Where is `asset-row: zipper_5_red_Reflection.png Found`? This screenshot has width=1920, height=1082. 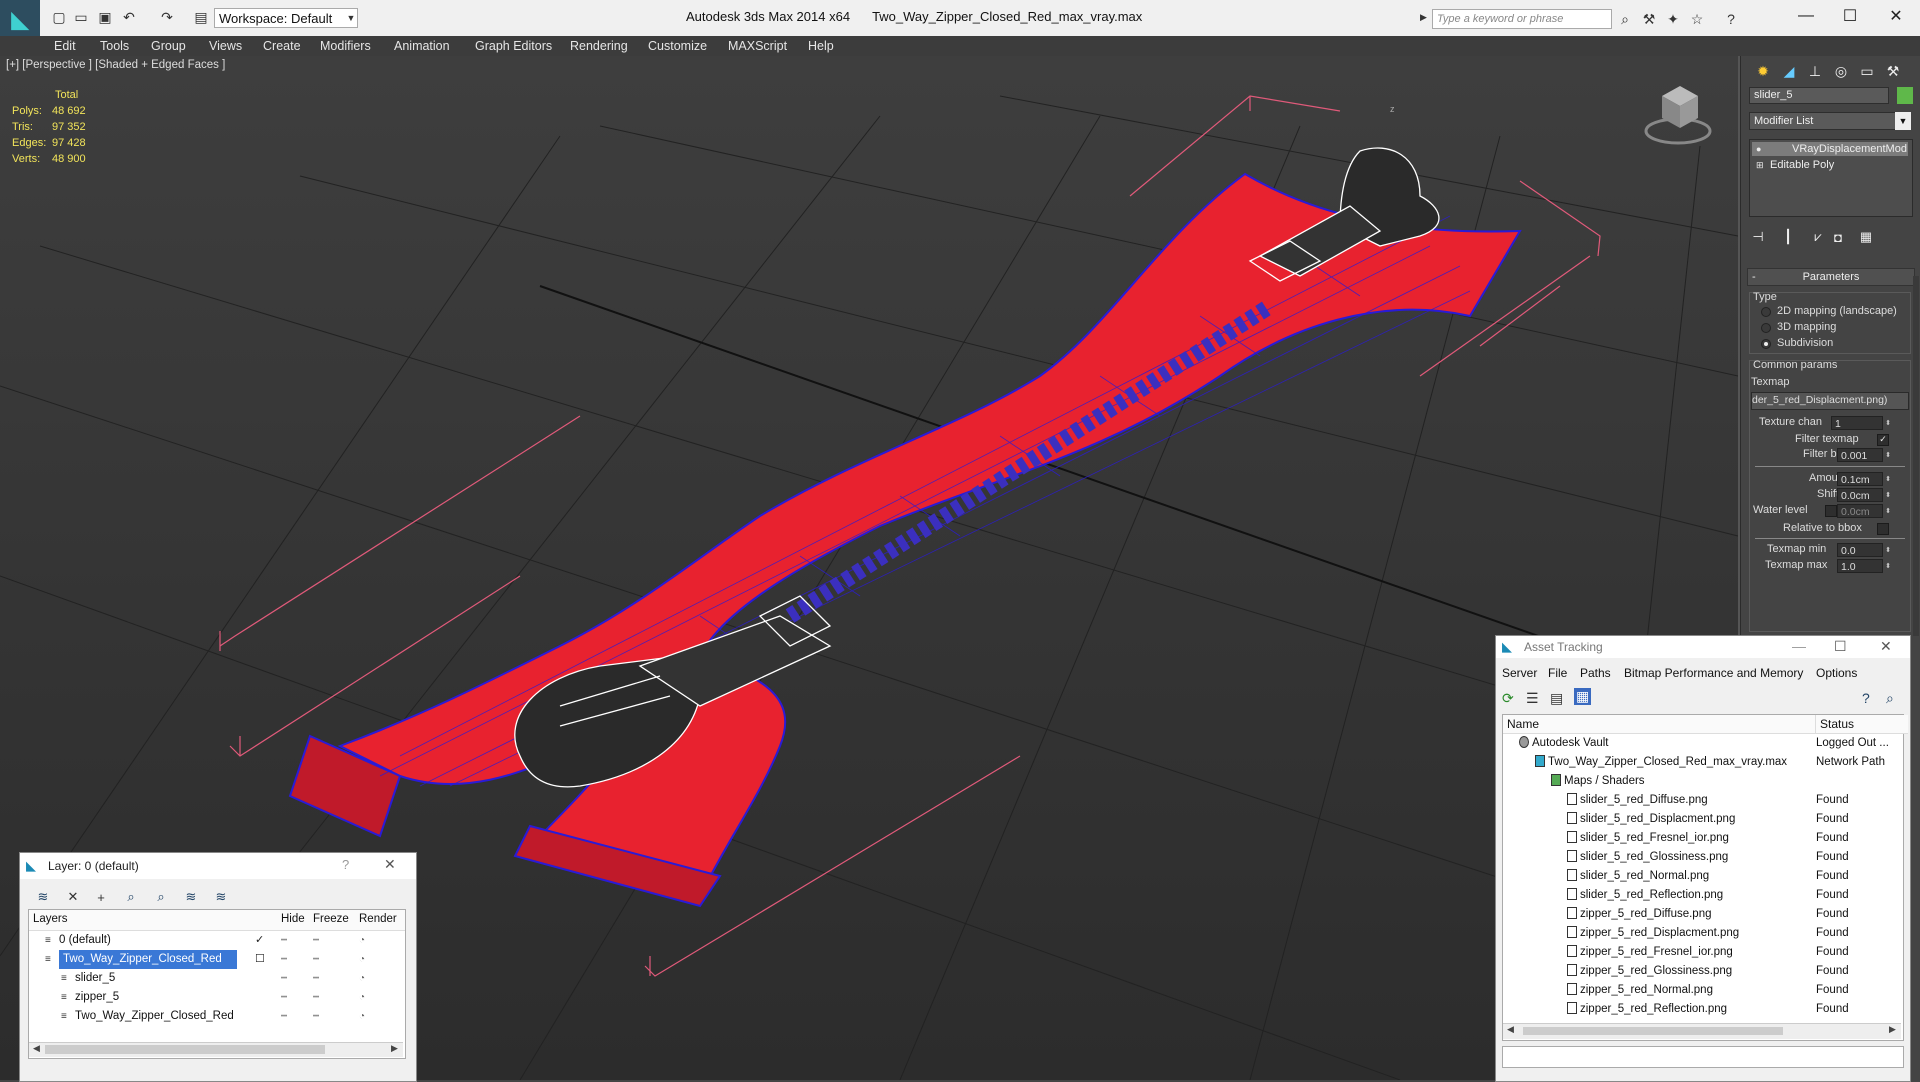
asset-row: zipper_5_red_Reflection.png Found is located at coordinates (1703, 1009).